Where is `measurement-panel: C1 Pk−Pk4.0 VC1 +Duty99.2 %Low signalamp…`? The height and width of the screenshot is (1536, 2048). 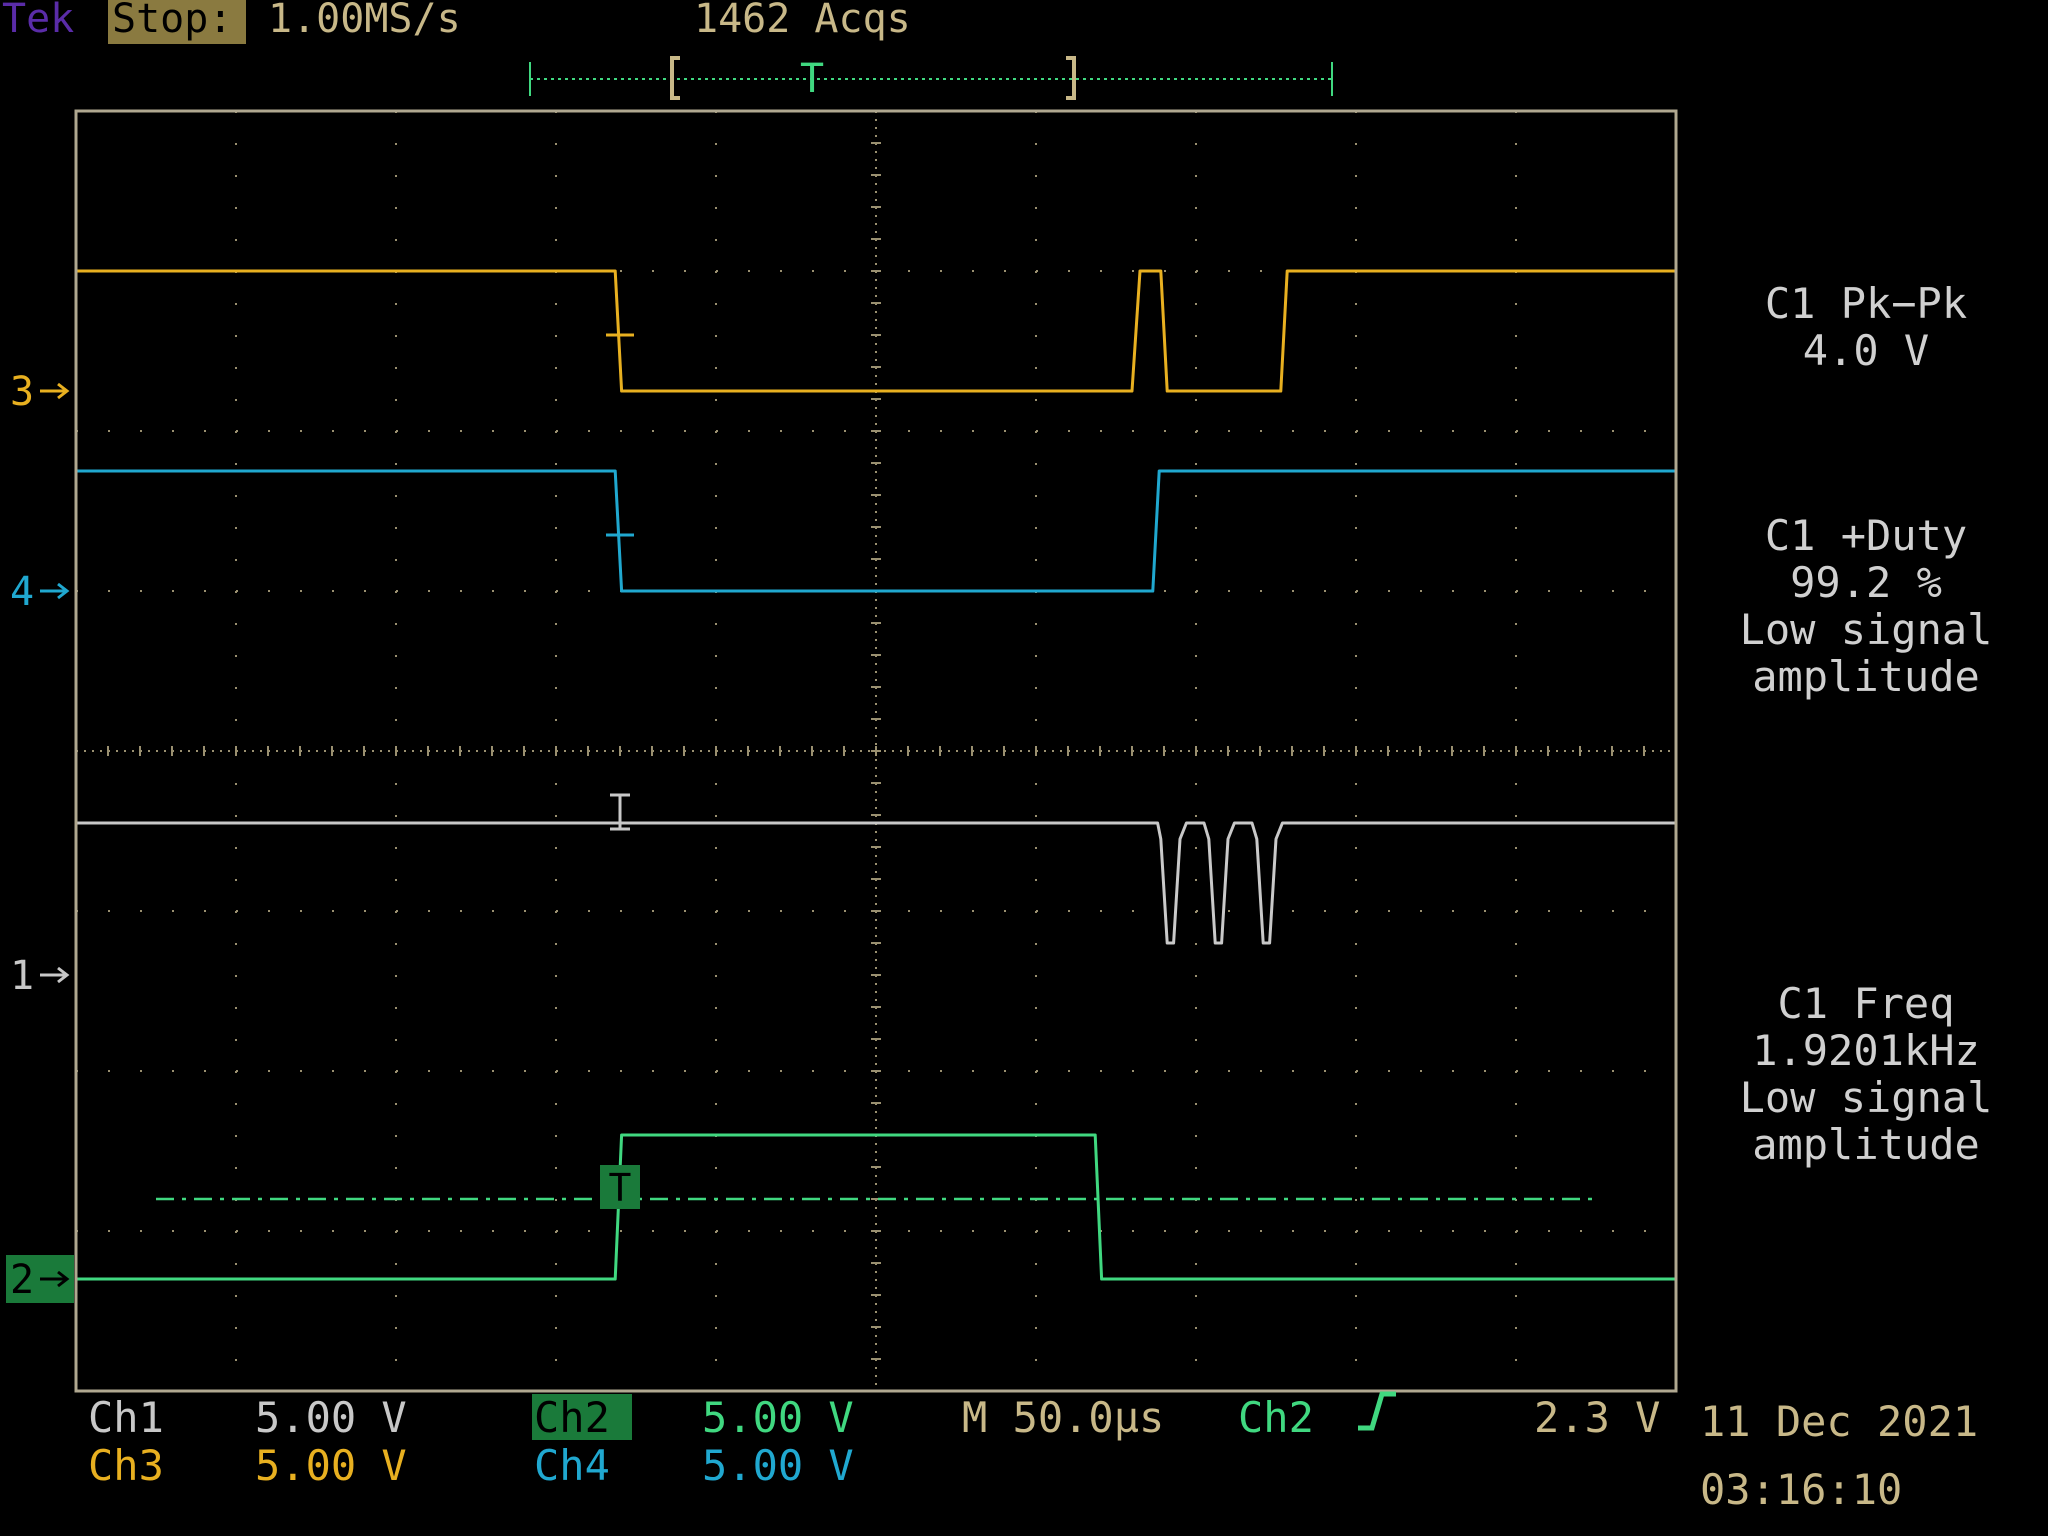 measurement-panel: C1 Pk−Pk4.0 VC1 +Duty99.2 %Low signalamp… is located at coordinates (1866, 724).